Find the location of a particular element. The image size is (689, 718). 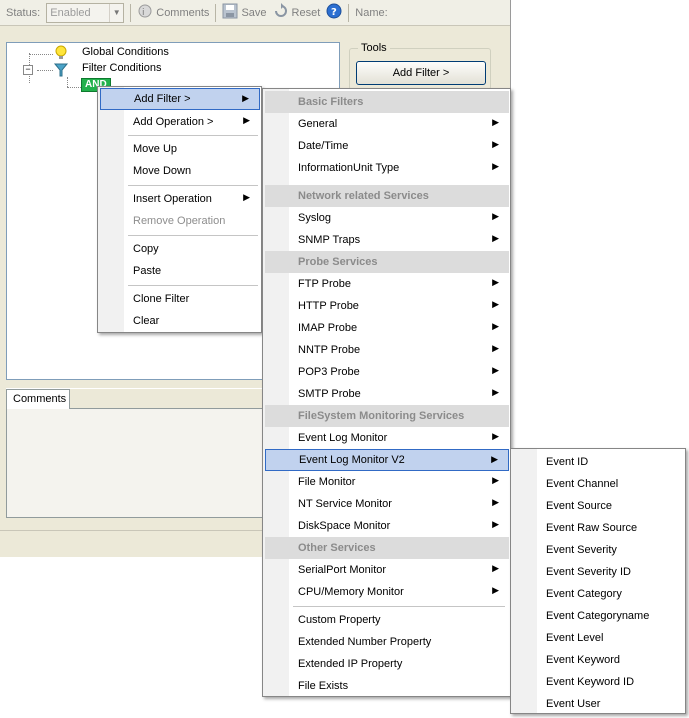

menu-item-event-id: Event ID is located at coordinates (598, 462).